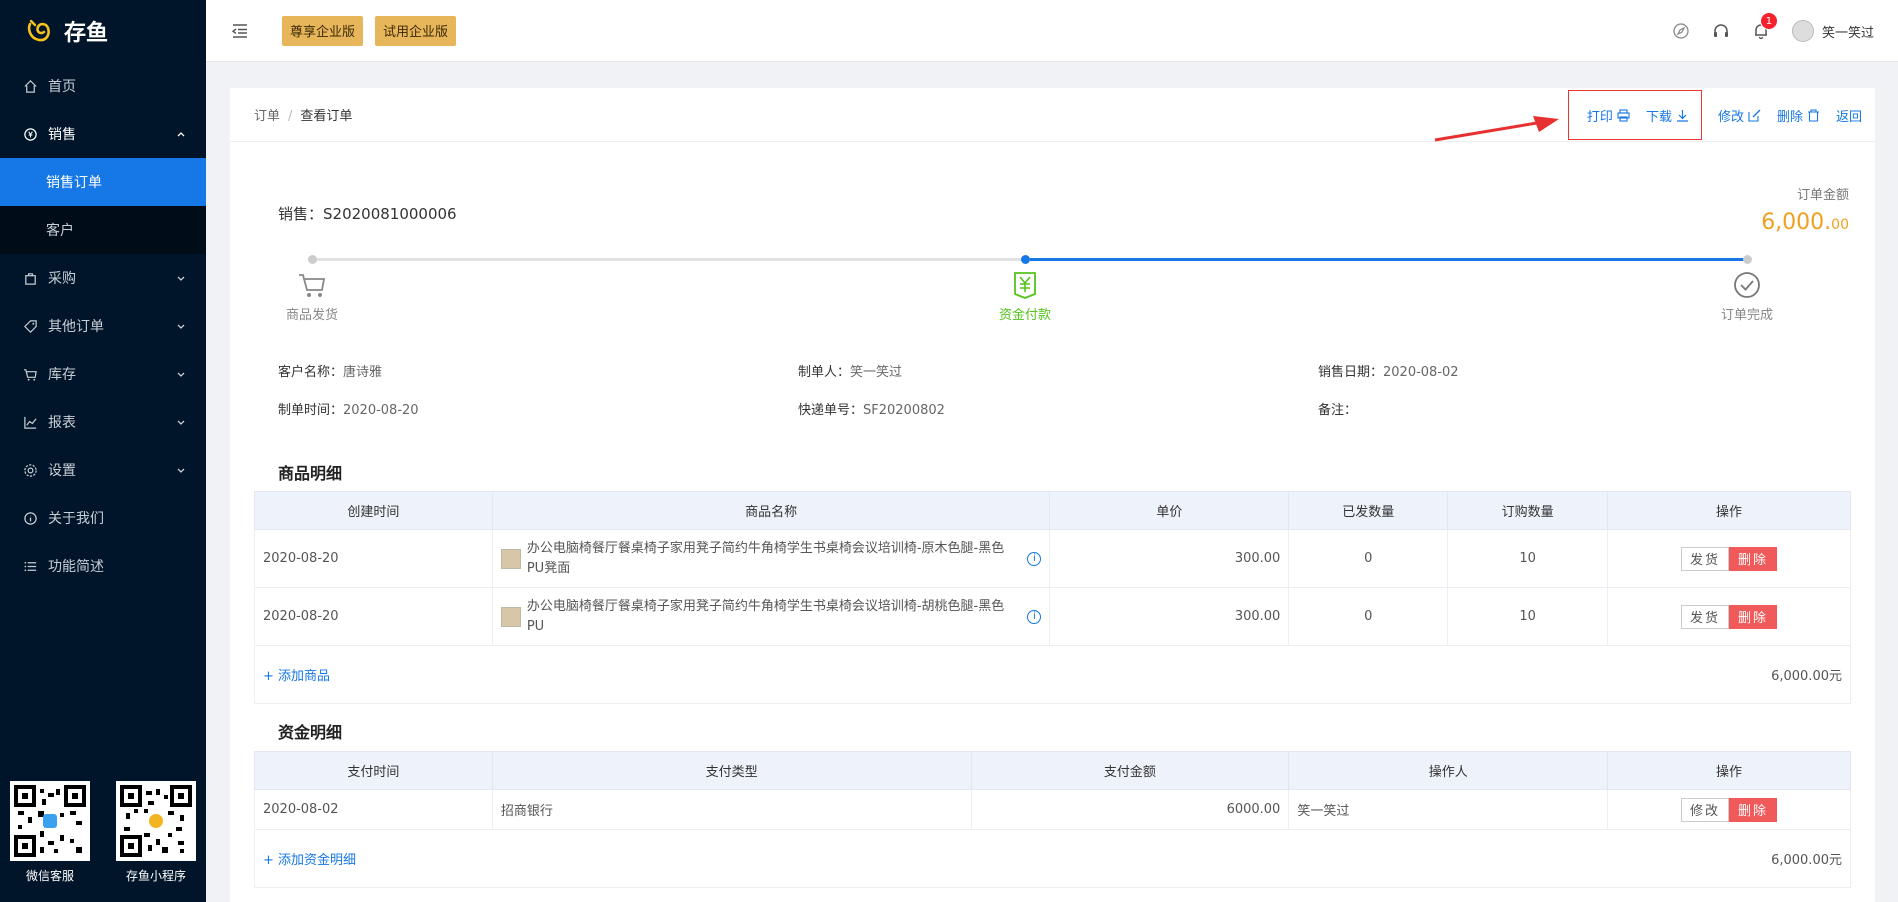 Image resolution: width=1898 pixels, height=902 pixels. I want to click on maker-field: 制单人：笑一笑过, so click(1058, 370).